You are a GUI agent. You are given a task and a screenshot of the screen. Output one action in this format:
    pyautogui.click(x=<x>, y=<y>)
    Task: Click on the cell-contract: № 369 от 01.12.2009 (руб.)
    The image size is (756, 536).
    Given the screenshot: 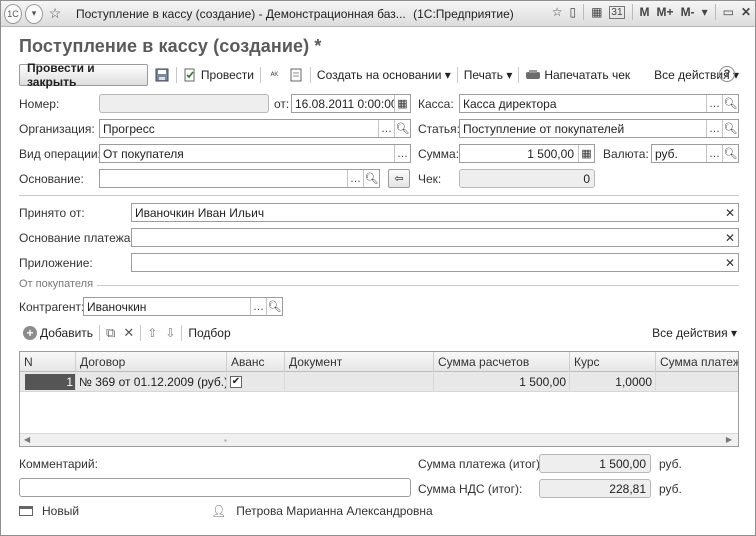 What is the action you would take?
    pyautogui.click(x=151, y=382)
    